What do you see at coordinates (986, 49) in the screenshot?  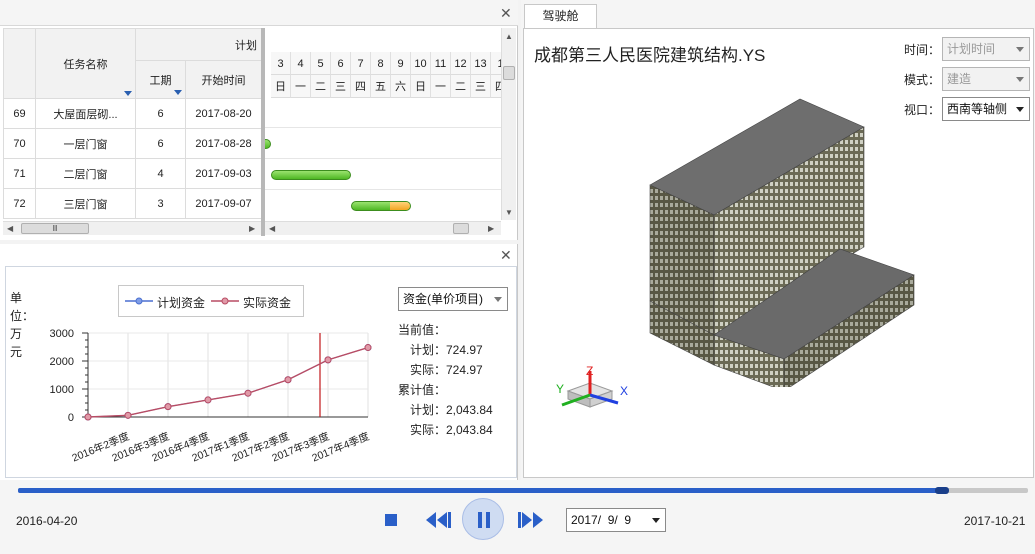 I see `time-dropdown: 计划时间` at bounding box center [986, 49].